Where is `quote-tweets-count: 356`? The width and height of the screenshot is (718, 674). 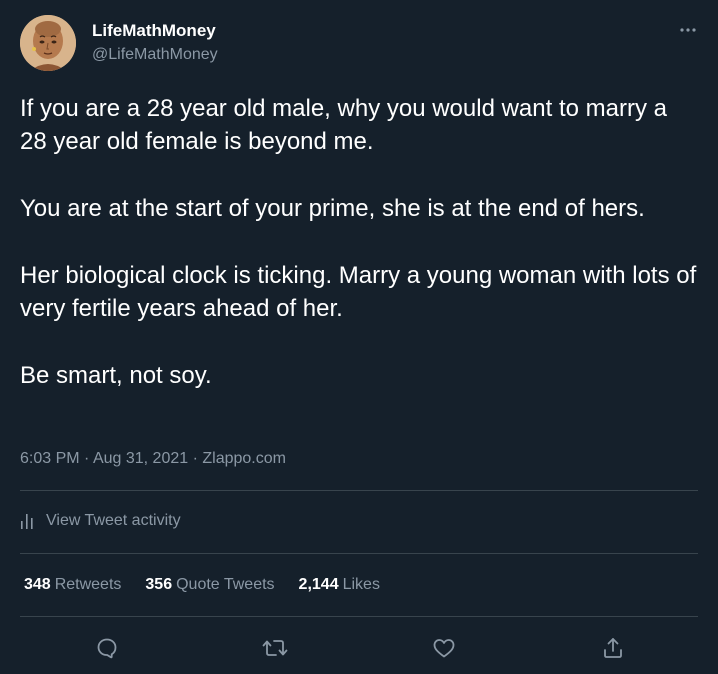
quote-tweets-count: 356 is located at coordinates (159, 584).